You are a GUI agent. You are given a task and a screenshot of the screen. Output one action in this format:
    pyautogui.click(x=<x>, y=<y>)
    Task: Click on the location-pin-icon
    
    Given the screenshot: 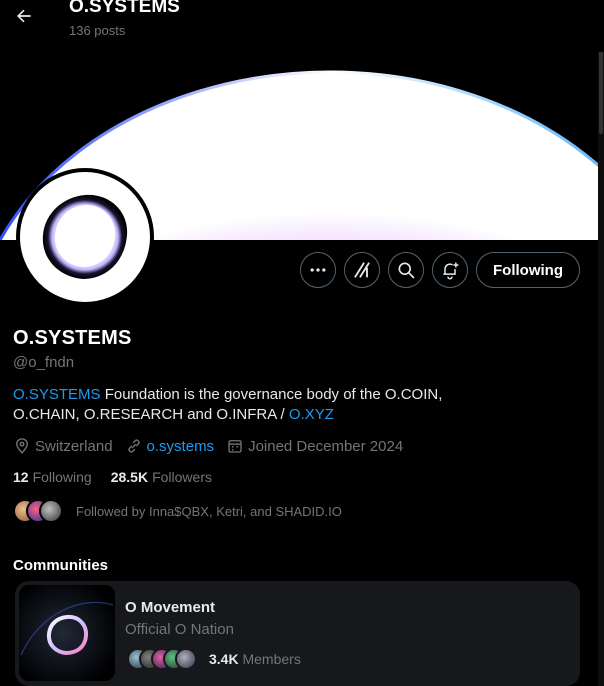 What is the action you would take?
    pyautogui.click(x=22, y=446)
    